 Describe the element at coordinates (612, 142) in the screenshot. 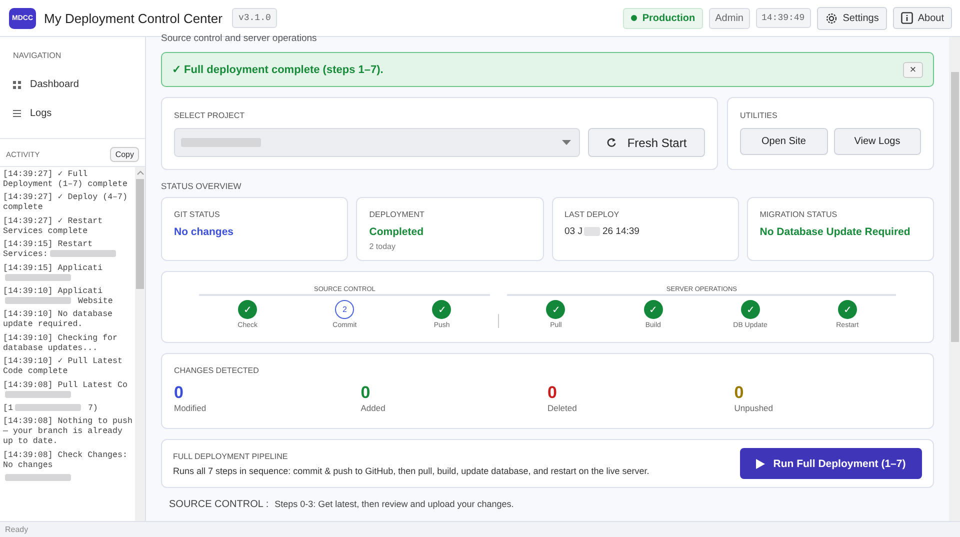

I see `refresh-icon` at that location.